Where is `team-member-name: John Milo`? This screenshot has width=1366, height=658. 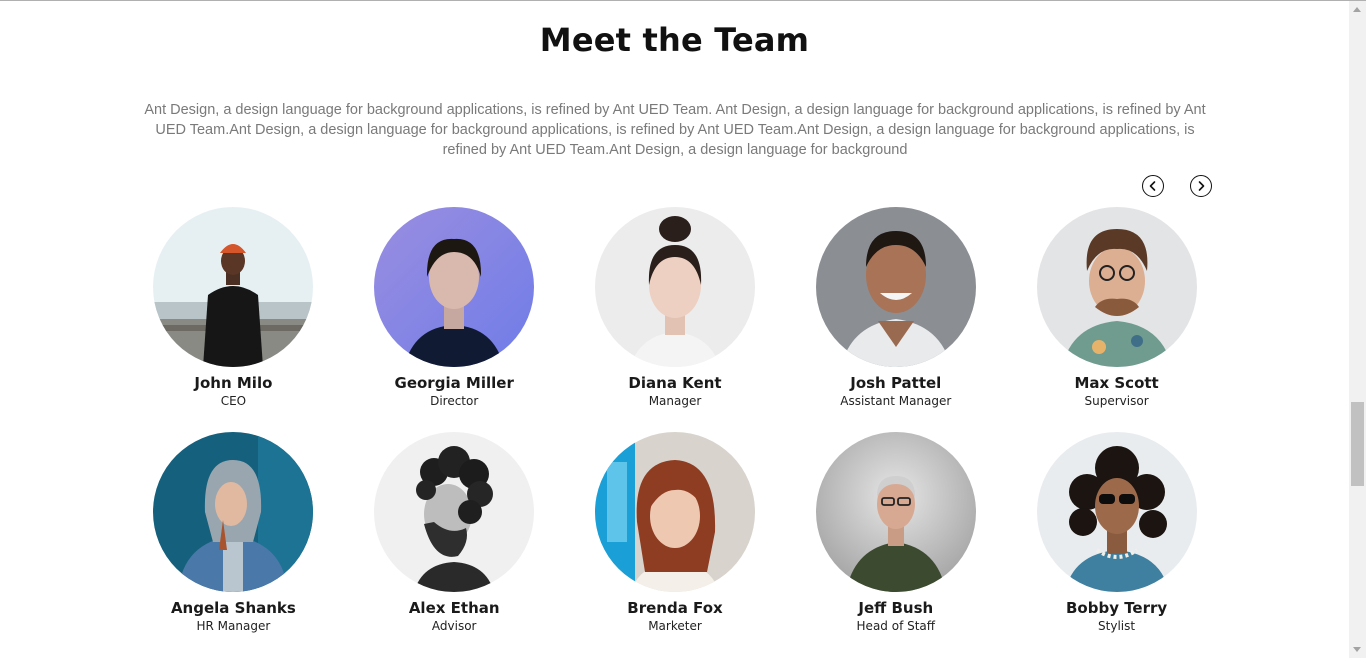 team-member-name: John Milo is located at coordinates (233, 383).